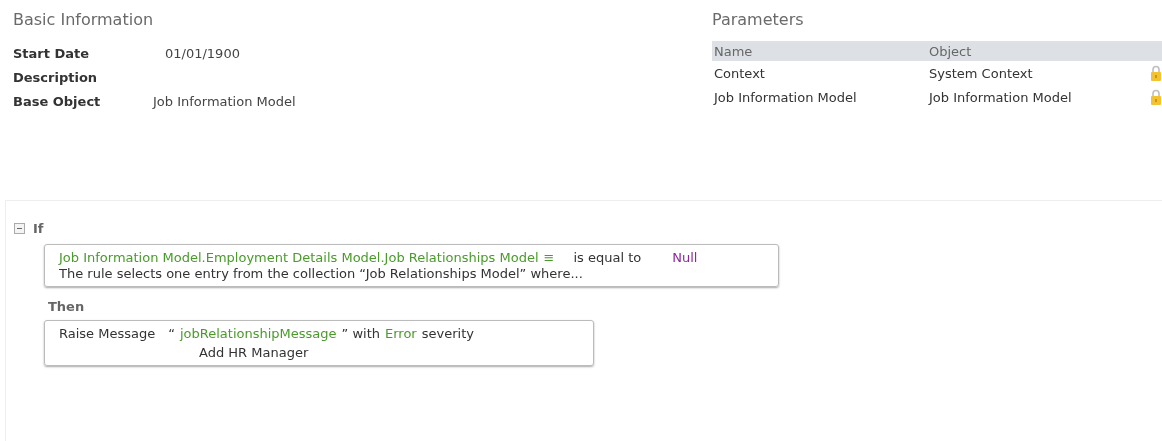  Describe the element at coordinates (951, 51) in the screenshot. I see `column-header: Object` at that location.